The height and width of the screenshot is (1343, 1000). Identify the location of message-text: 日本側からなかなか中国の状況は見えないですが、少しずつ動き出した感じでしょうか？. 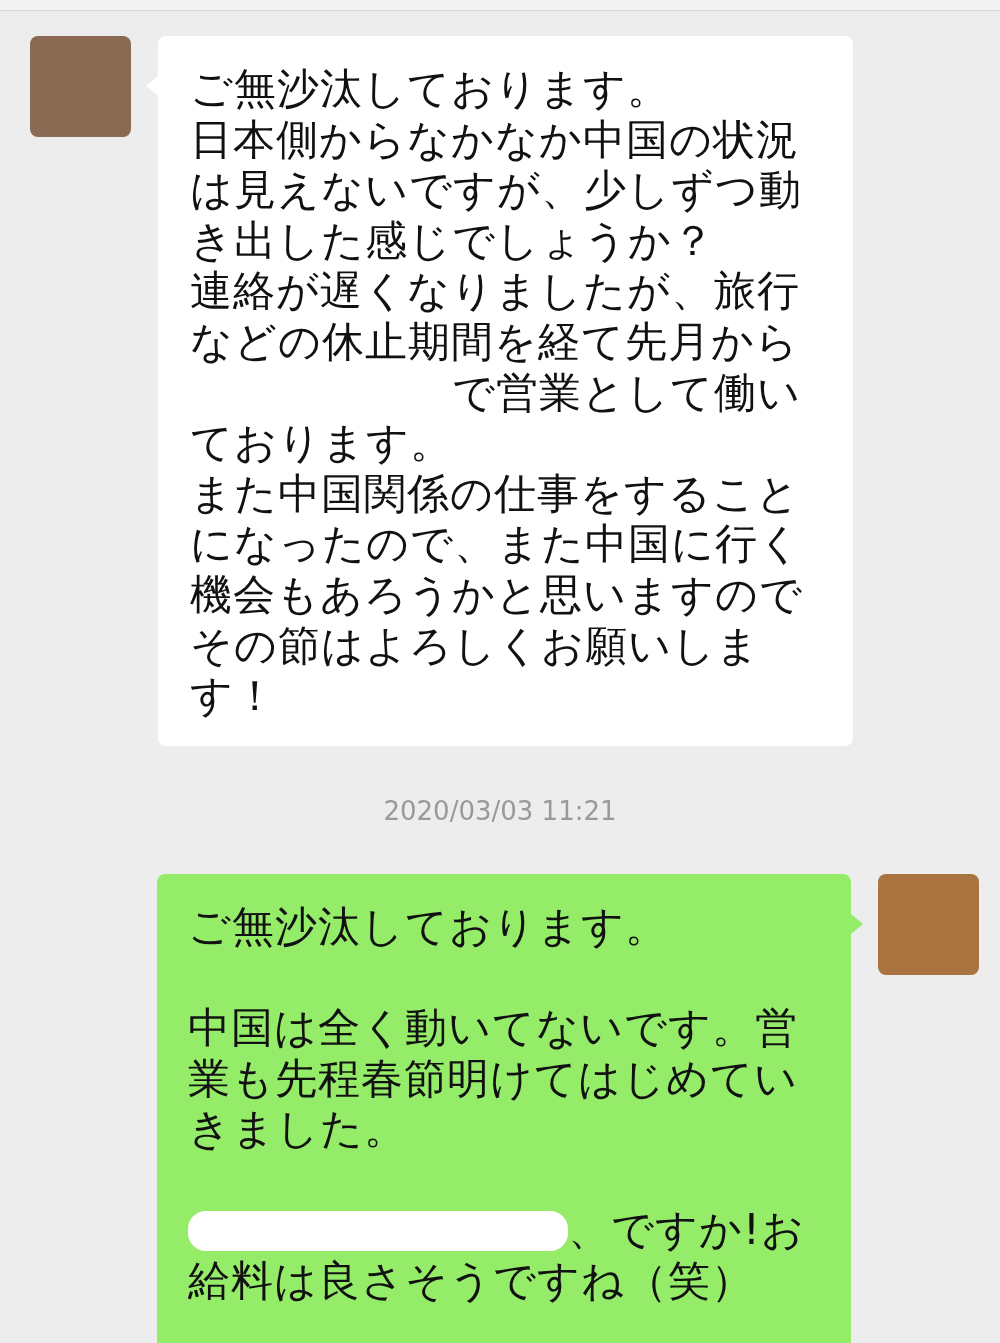
(496, 190).